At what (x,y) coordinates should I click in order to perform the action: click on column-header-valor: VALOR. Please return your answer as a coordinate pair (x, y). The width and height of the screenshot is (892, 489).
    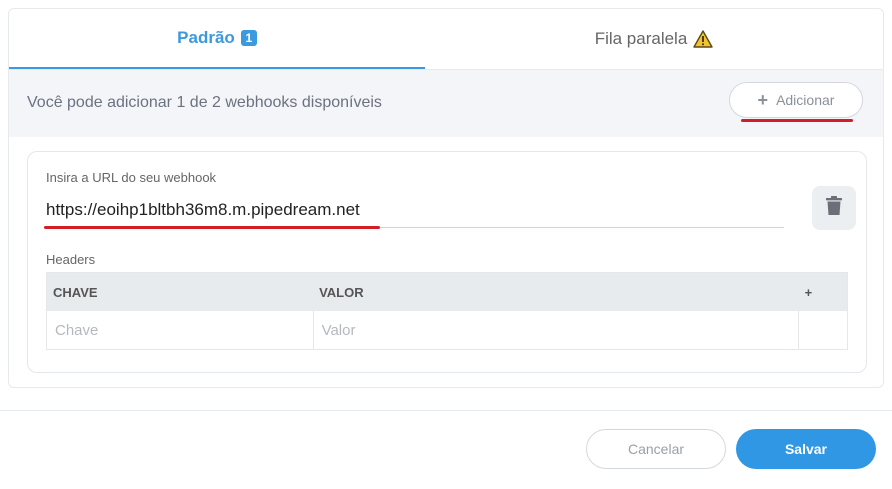
    Looking at the image, I should click on (556, 291).